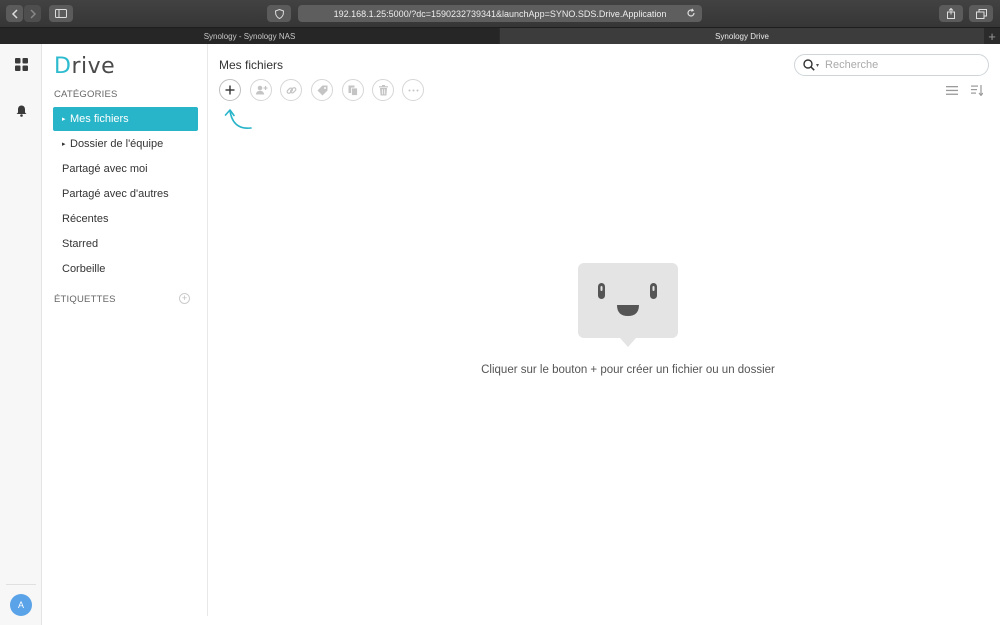 Image resolution: width=1000 pixels, height=625 pixels. I want to click on more-actions-button, so click(413, 90).